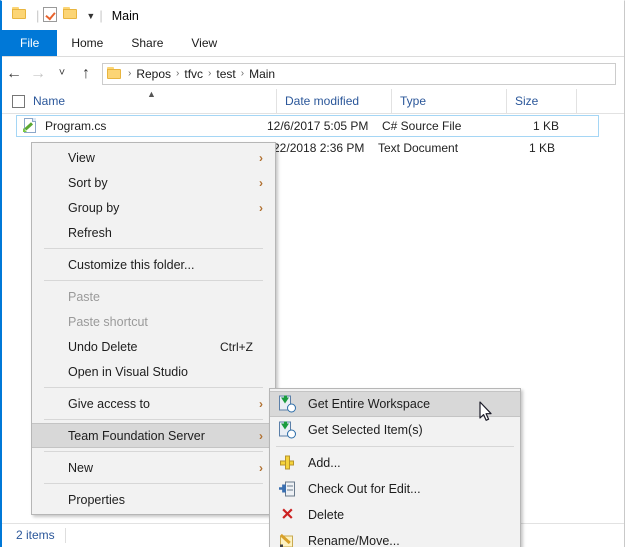 The height and width of the screenshot is (547, 625). What do you see at coordinates (287, 515) in the screenshot?
I see `delete-icon: ✕` at bounding box center [287, 515].